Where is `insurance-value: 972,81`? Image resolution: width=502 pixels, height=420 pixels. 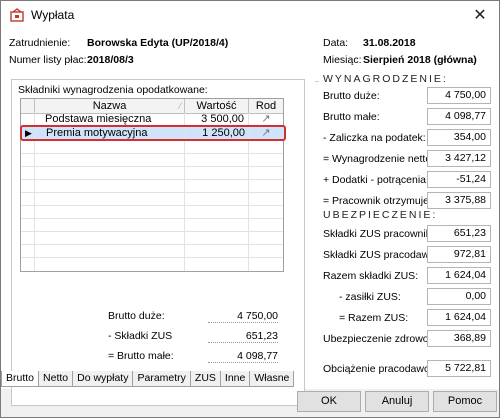
insurance-value: 972,81 is located at coordinates (459, 254).